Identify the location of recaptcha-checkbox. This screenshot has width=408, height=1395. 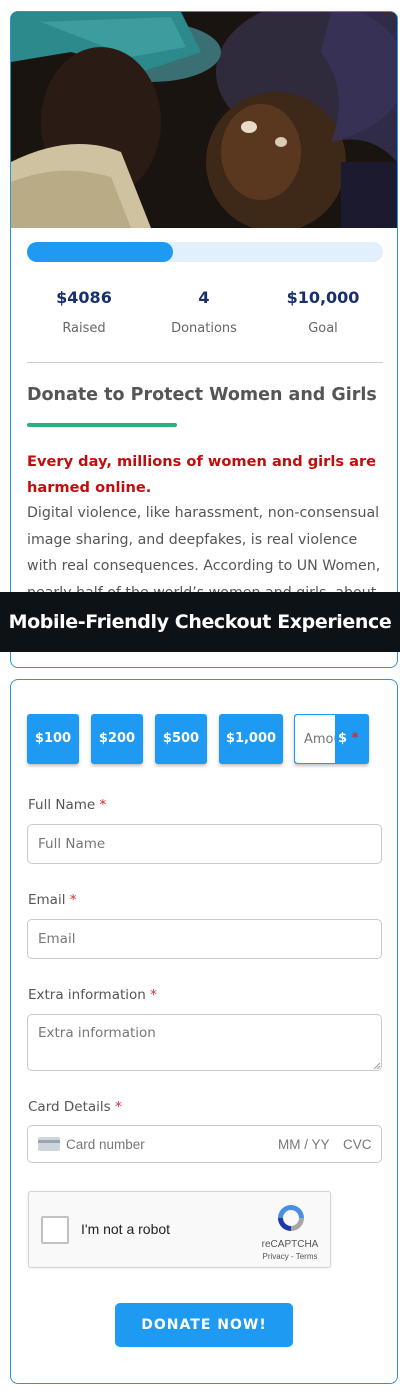
(55, 1230).